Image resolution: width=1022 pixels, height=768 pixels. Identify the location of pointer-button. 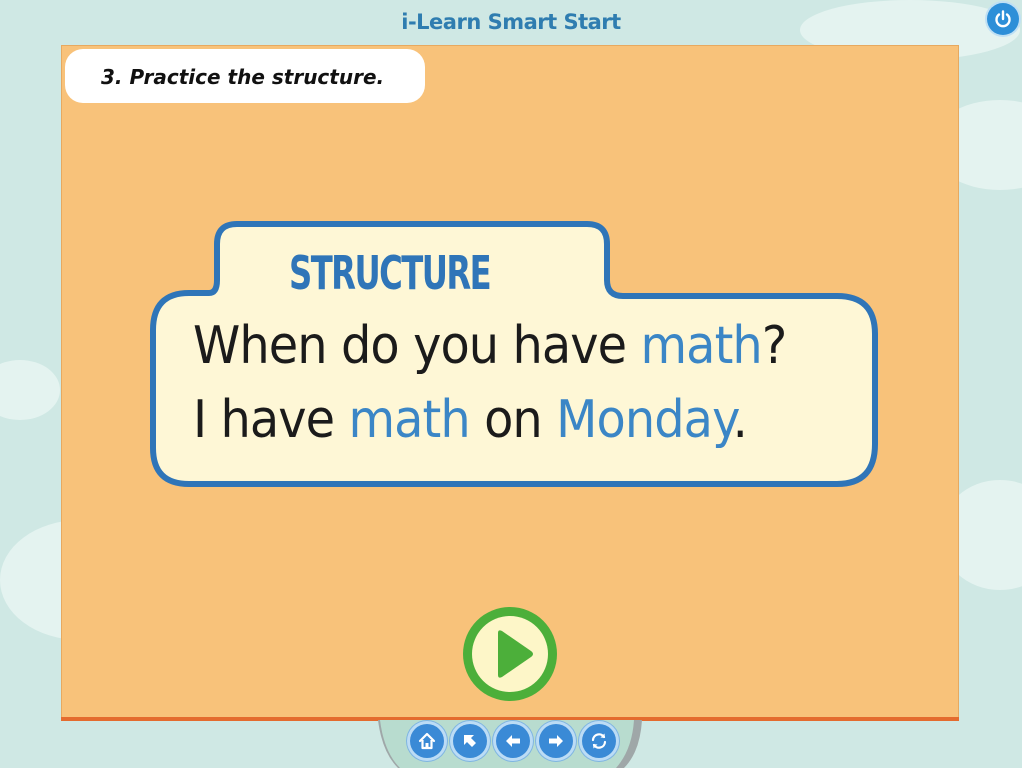
(470, 741).